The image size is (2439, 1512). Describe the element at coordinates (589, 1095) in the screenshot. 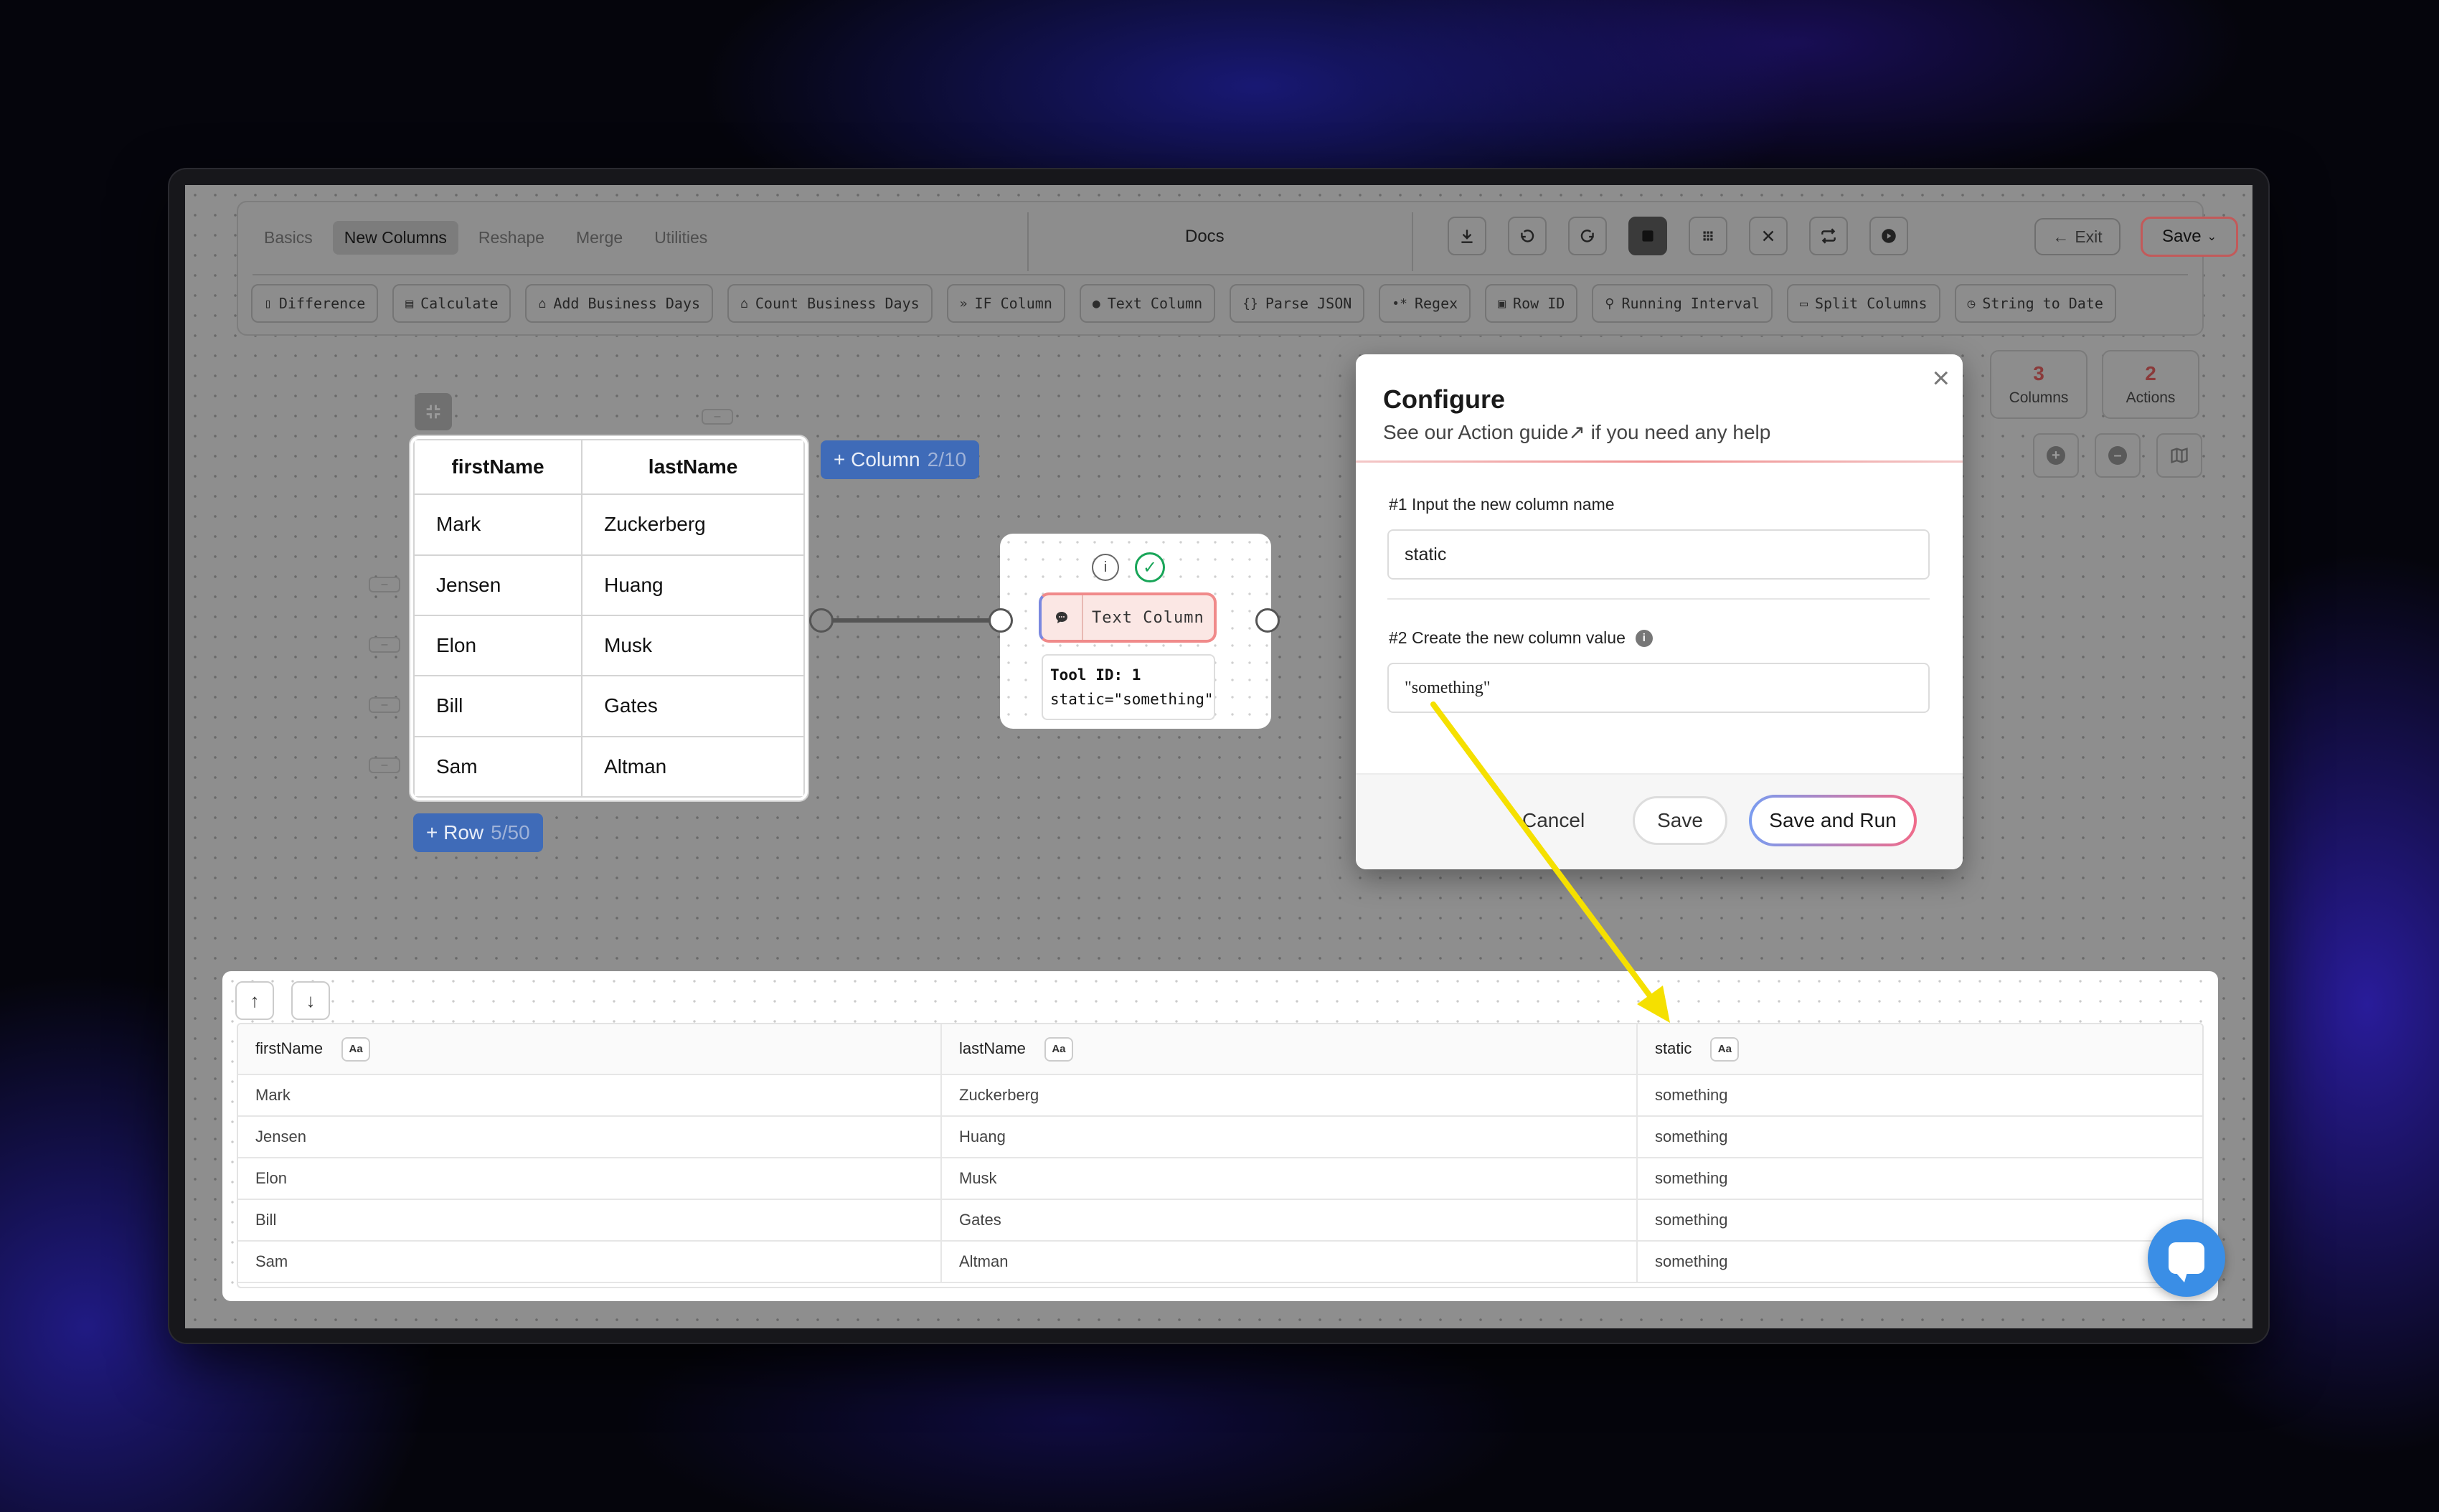

I see `result-cell: Mark` at that location.